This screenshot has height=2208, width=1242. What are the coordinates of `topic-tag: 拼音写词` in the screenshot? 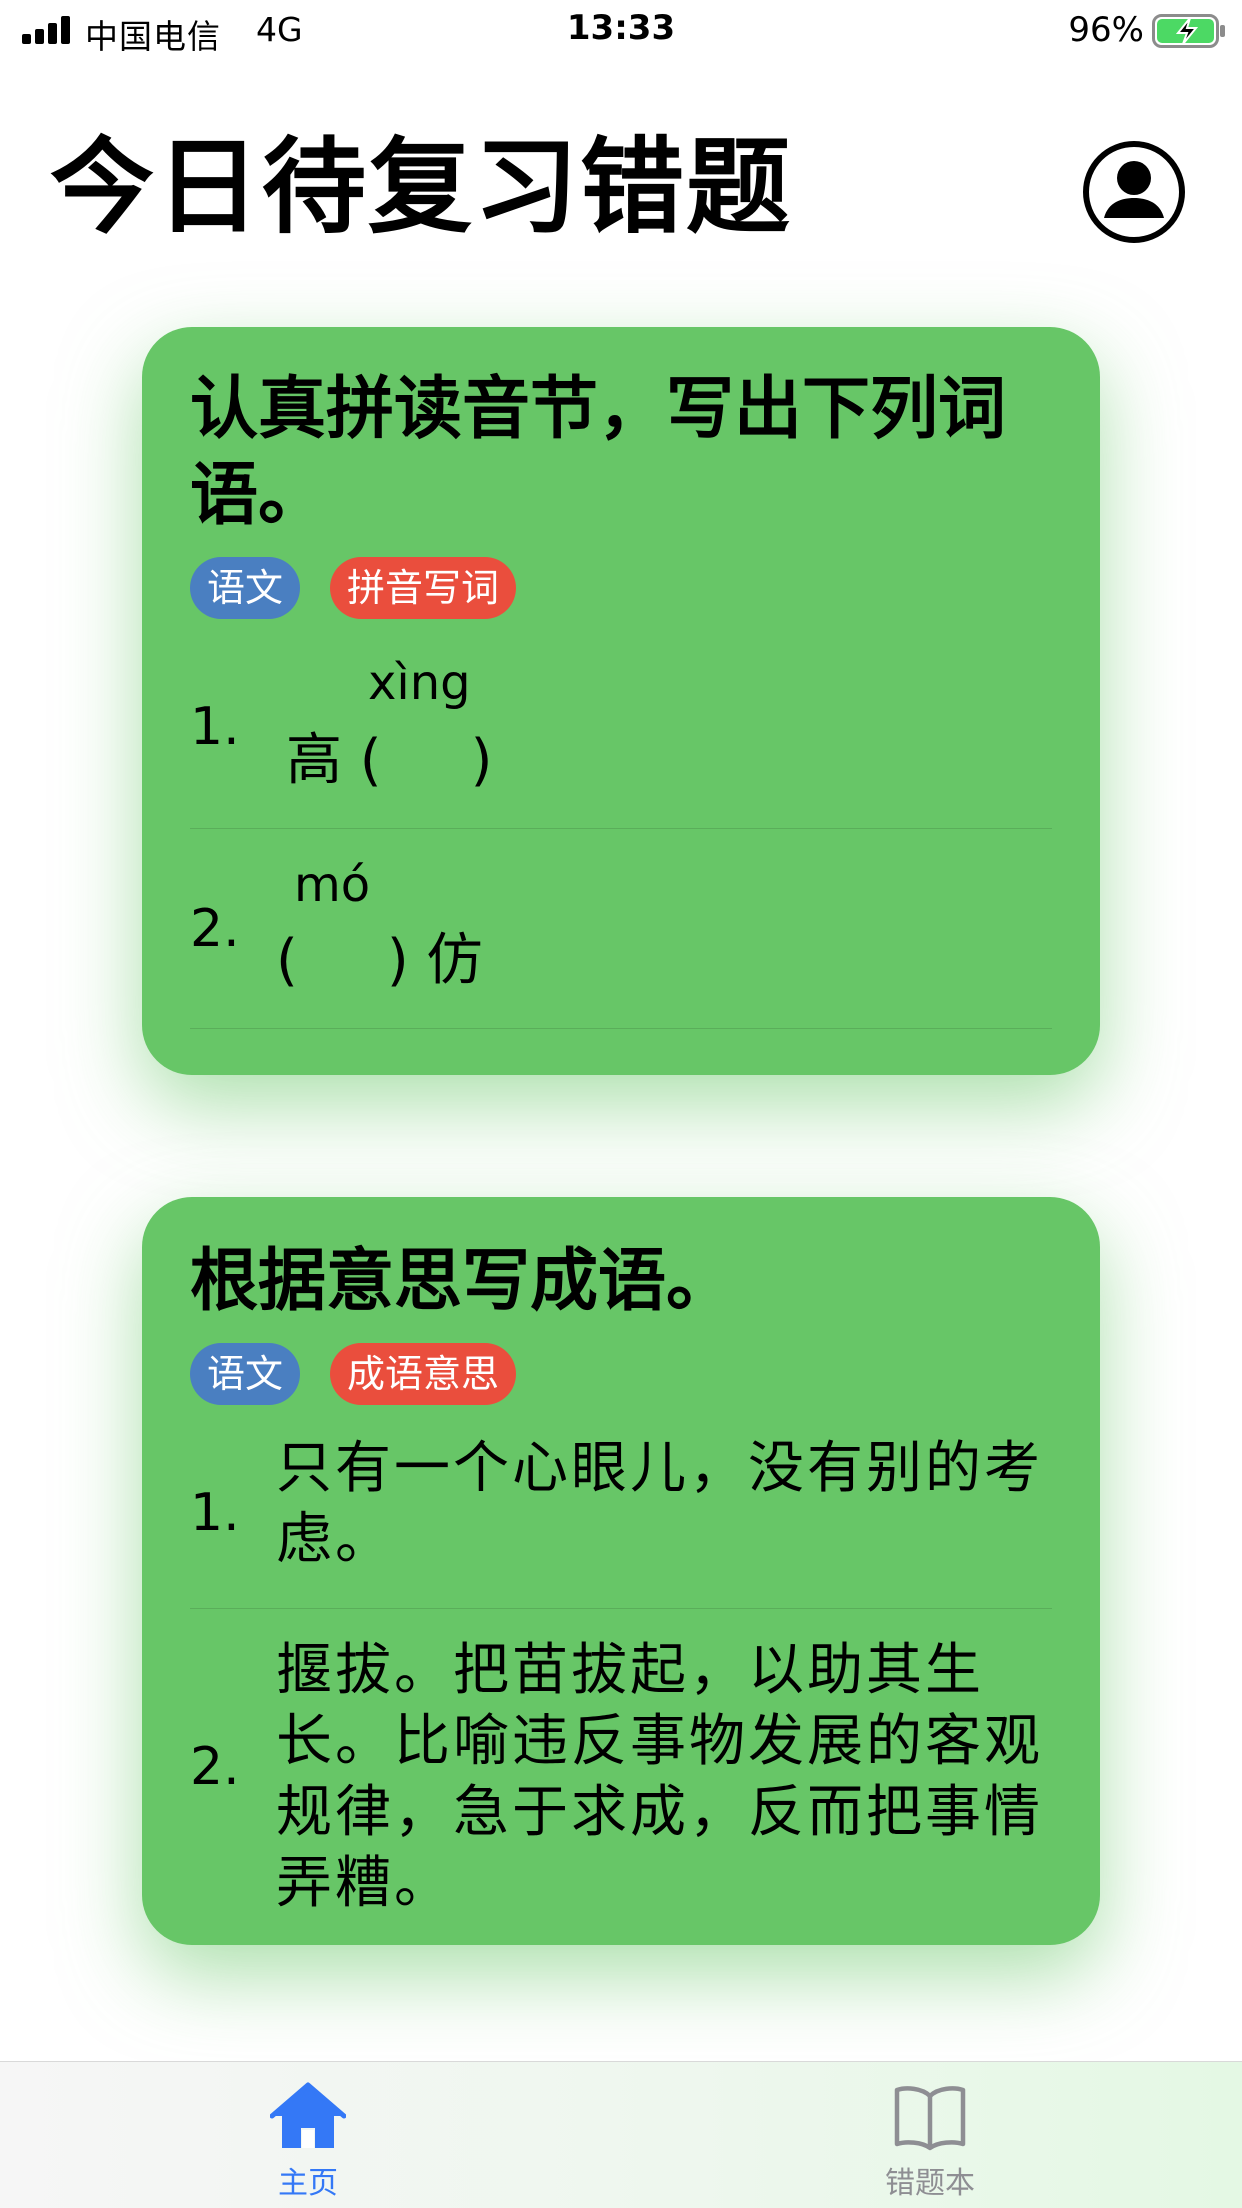 It's located at (423, 588).